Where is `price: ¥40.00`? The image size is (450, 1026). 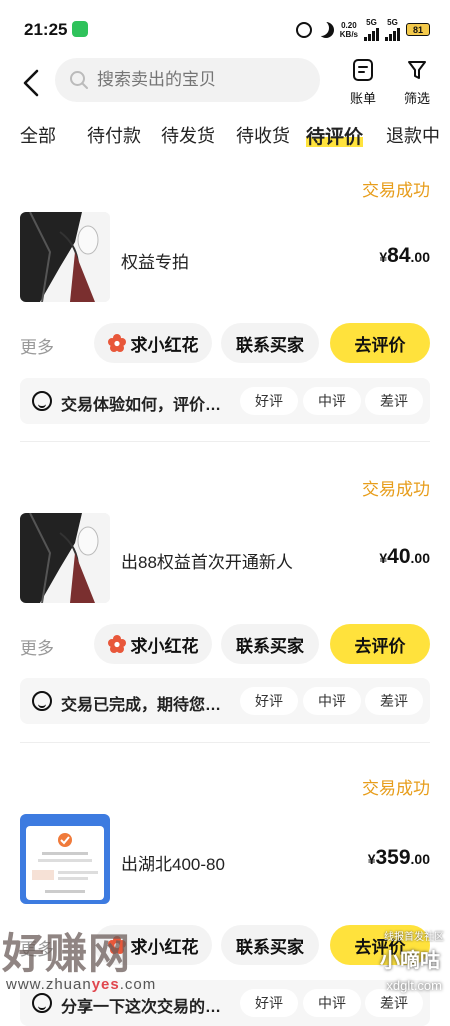 price: ¥40.00 is located at coordinates (404, 557).